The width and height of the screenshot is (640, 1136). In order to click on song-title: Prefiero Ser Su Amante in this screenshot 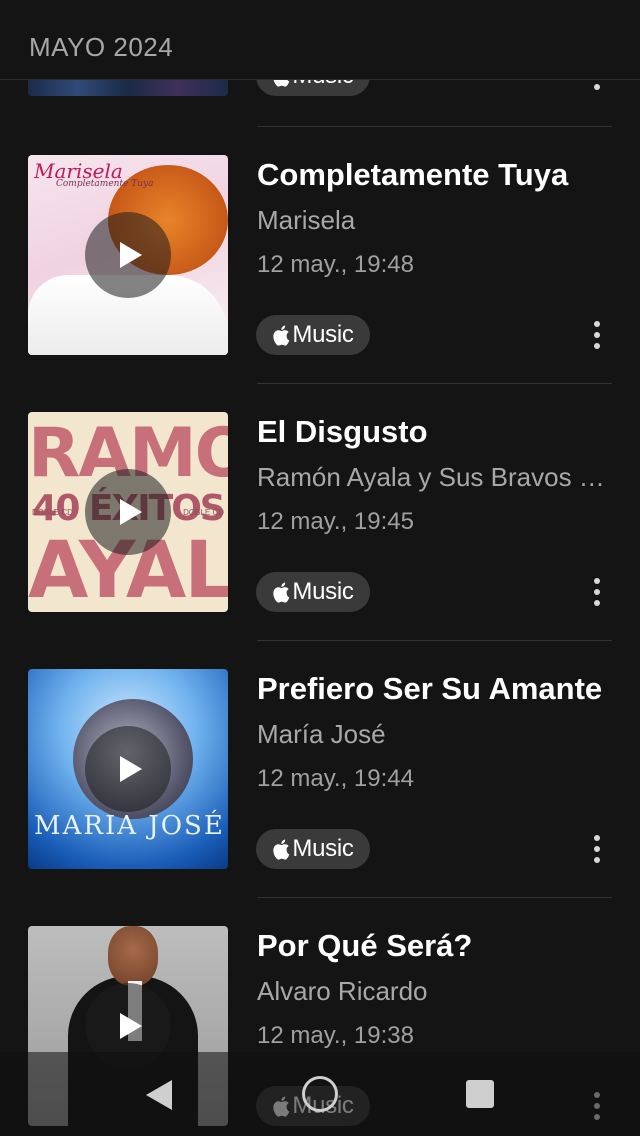, I will do `click(430, 688)`.